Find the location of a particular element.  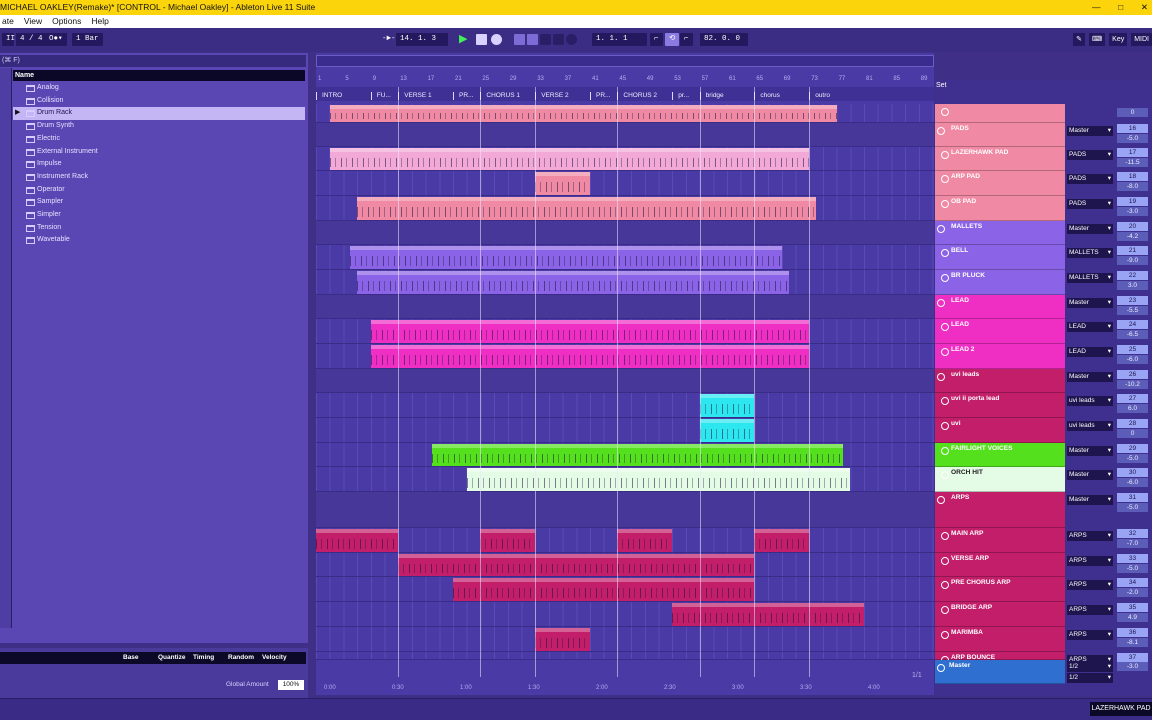

track-activator: 37 is located at coordinates (1132, 657).